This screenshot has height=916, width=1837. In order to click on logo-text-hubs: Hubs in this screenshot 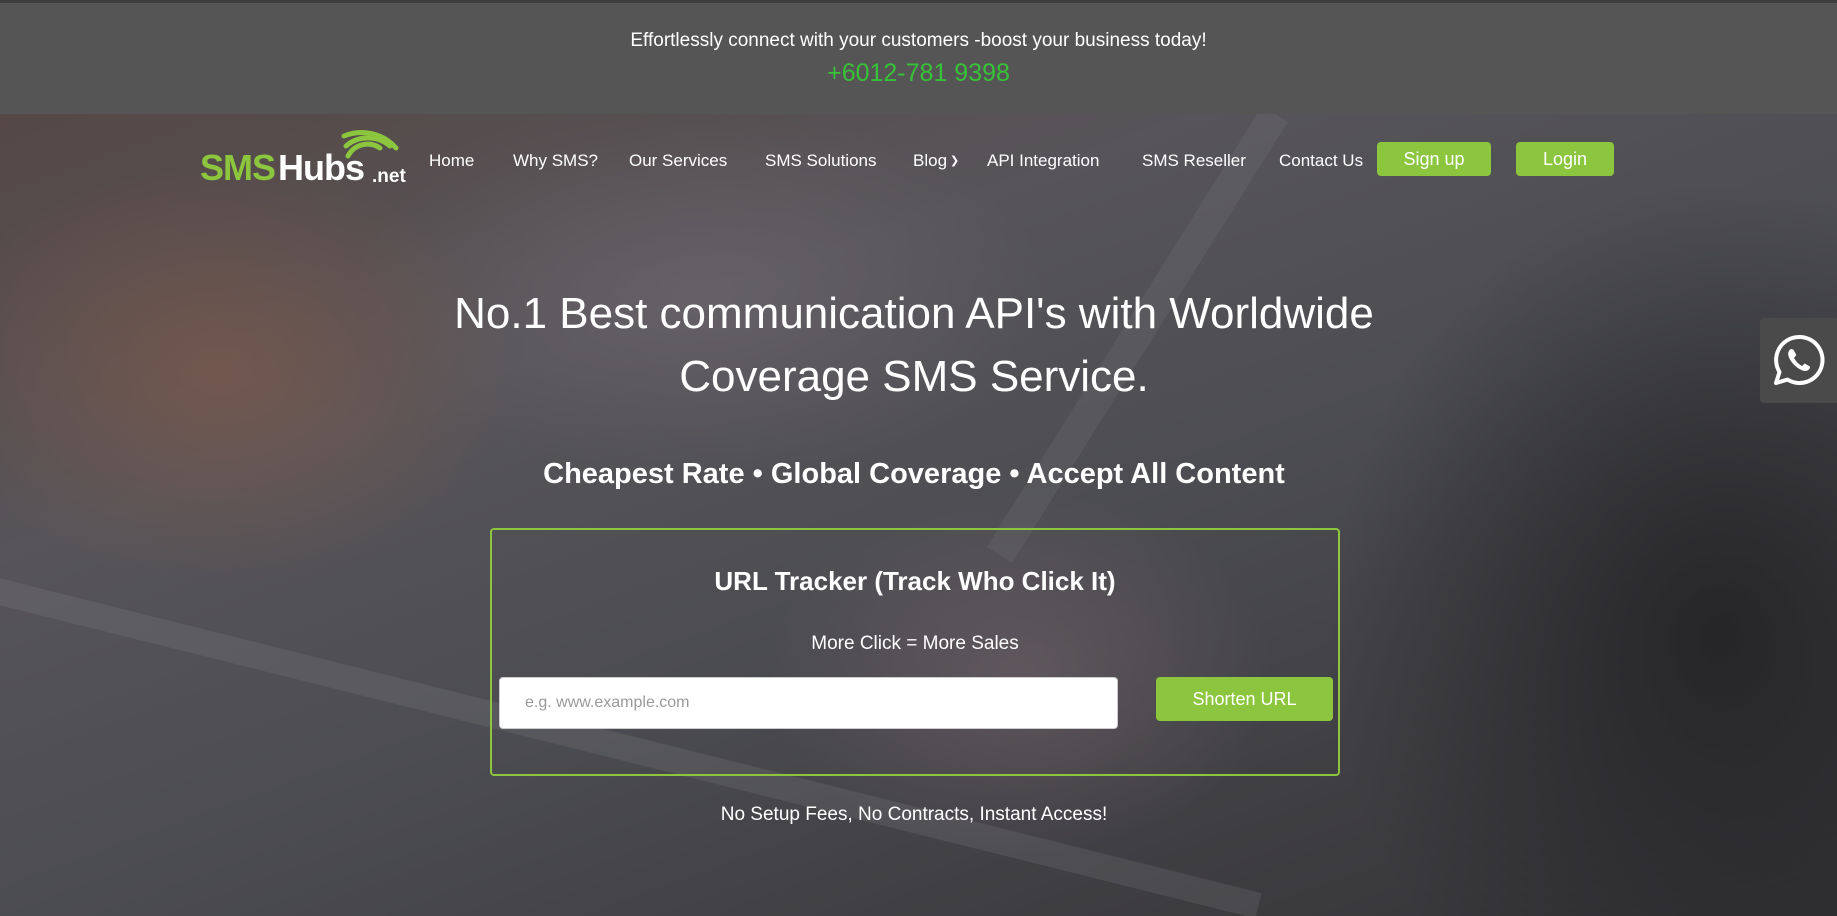, I will do `click(321, 167)`.